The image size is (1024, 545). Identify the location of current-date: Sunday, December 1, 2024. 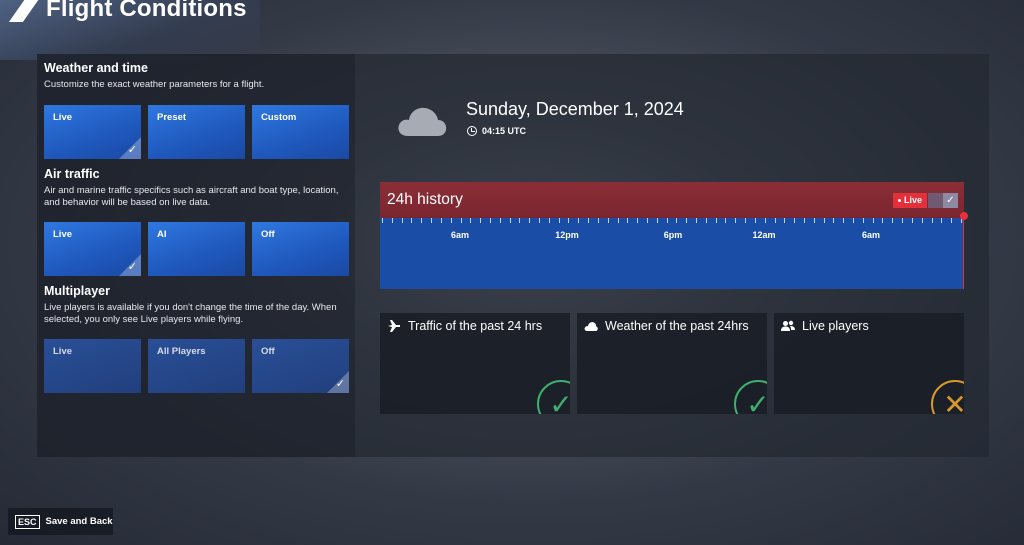
(575, 109).